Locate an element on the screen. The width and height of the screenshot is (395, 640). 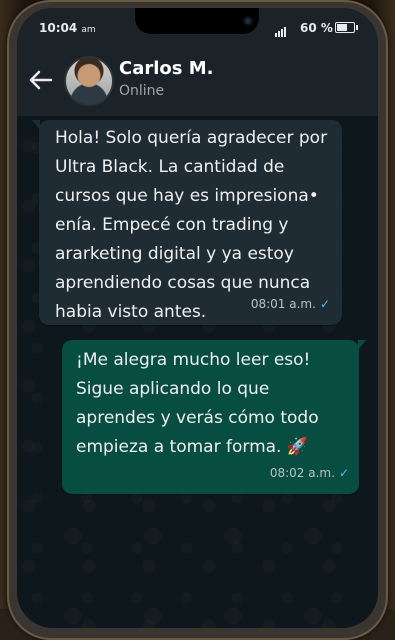
camera-icon is located at coordinates (248, 21).